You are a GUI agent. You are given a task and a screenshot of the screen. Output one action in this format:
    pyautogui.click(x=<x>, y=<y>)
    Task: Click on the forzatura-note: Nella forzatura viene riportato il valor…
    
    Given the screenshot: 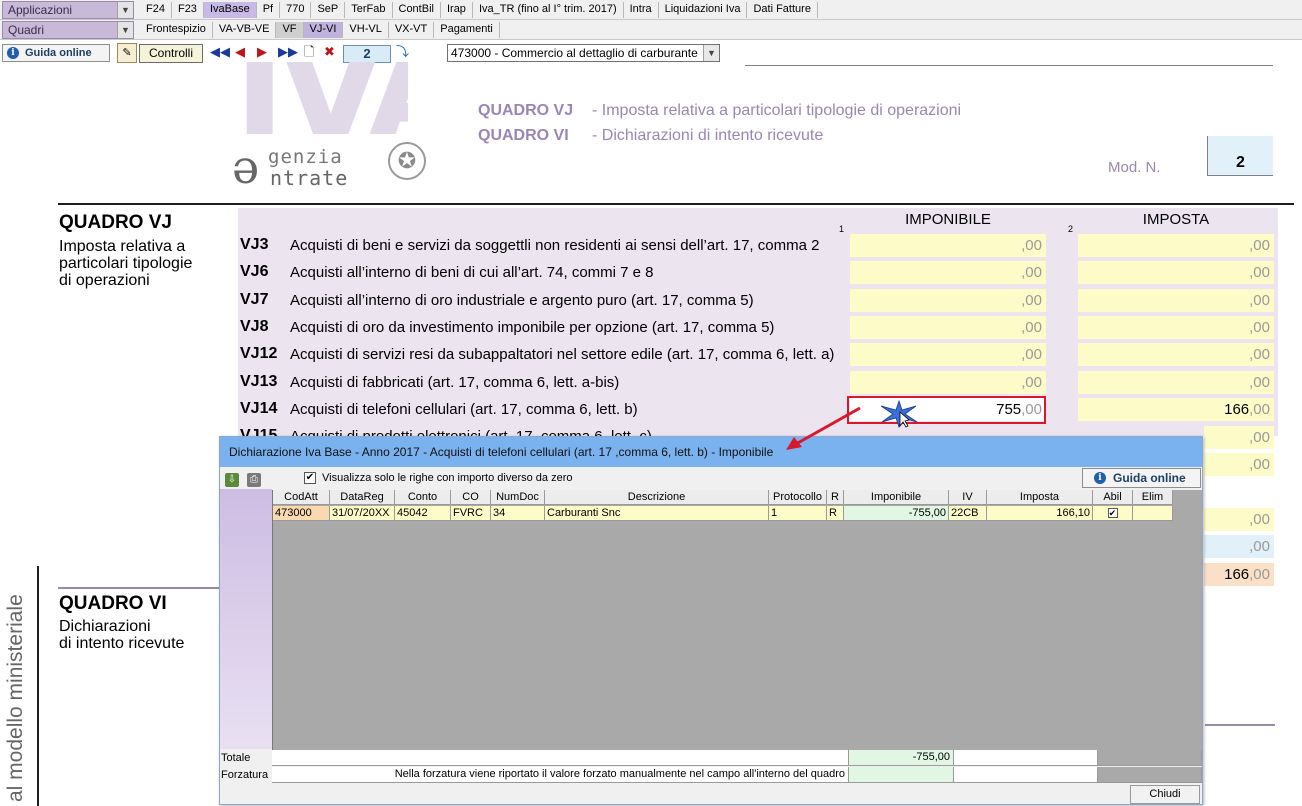 What is the action you would take?
    pyautogui.click(x=560, y=775)
    